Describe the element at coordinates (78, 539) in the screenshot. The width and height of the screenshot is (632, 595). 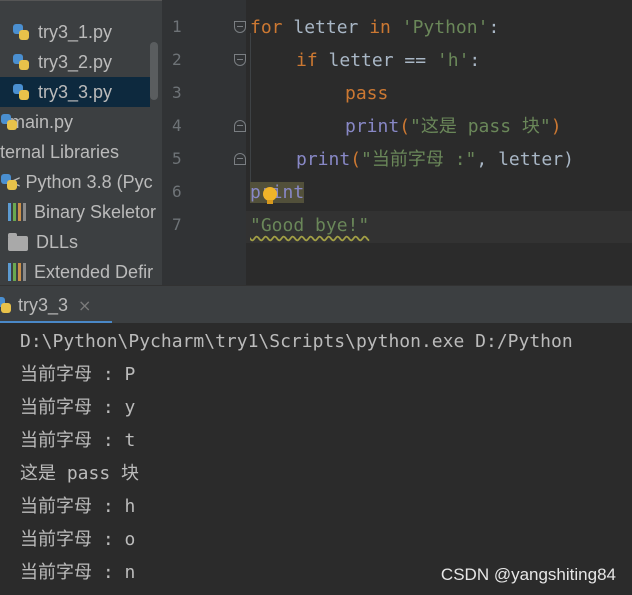
I see `console-line: 当前字母 : o` at that location.